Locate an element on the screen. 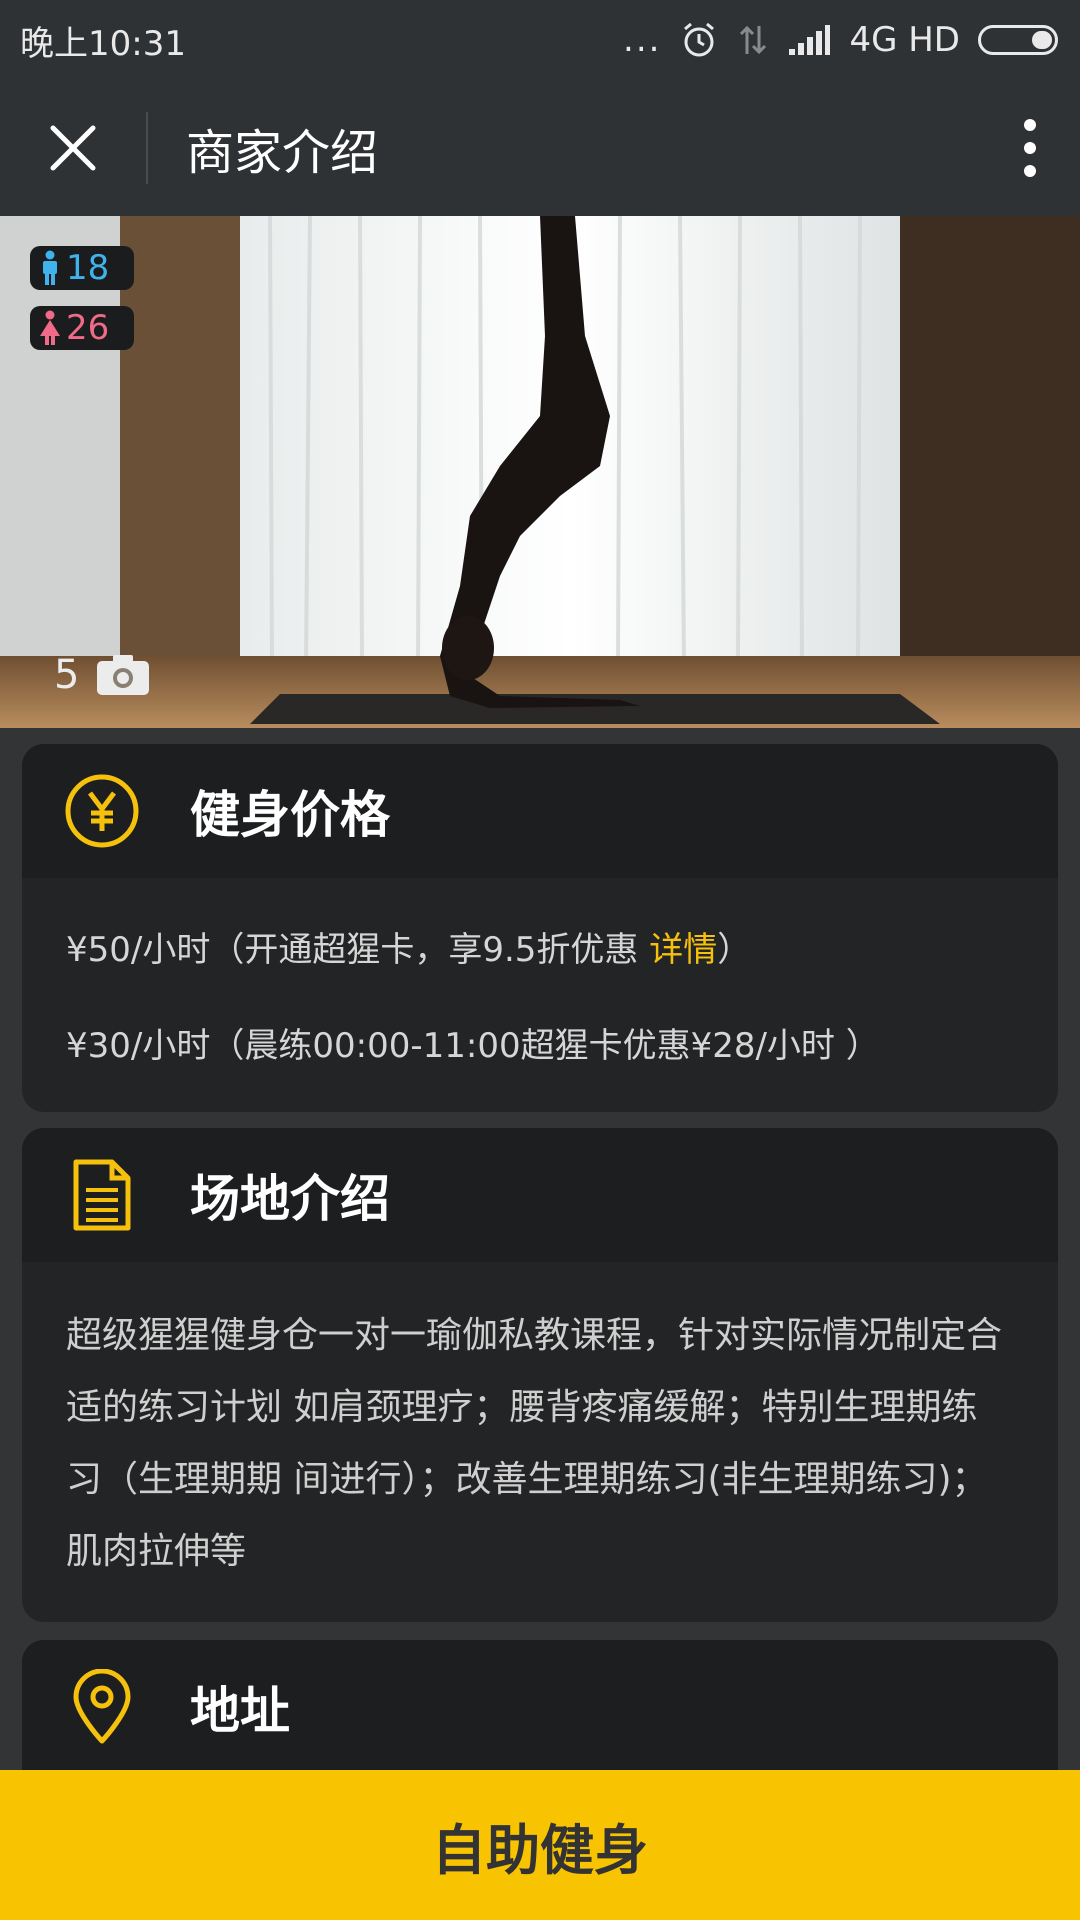  data-transfer-icon is located at coordinates (753, 40).